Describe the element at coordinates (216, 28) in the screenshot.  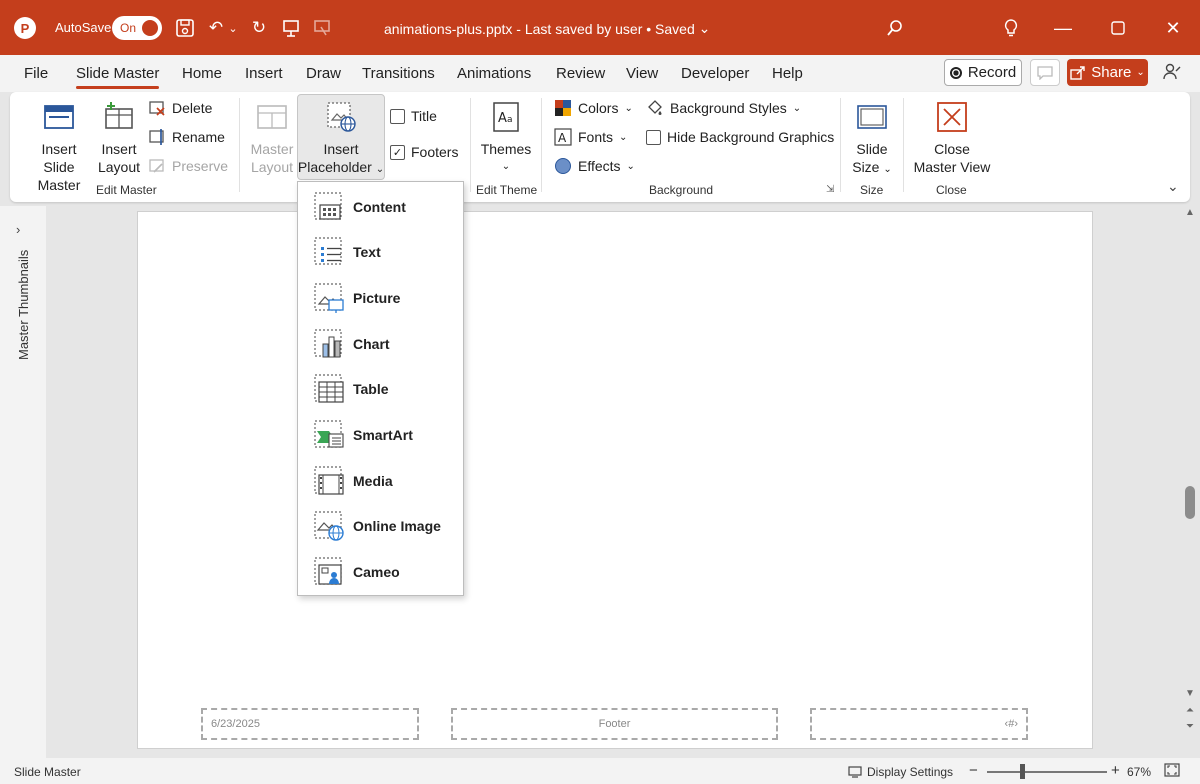
I see `undo-icon: ↶` at that location.